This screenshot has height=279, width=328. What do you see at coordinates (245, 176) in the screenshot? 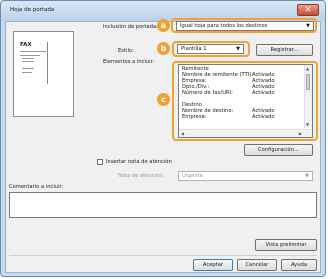
I see `attention-note-select: Urgente ▼` at bounding box center [245, 176].